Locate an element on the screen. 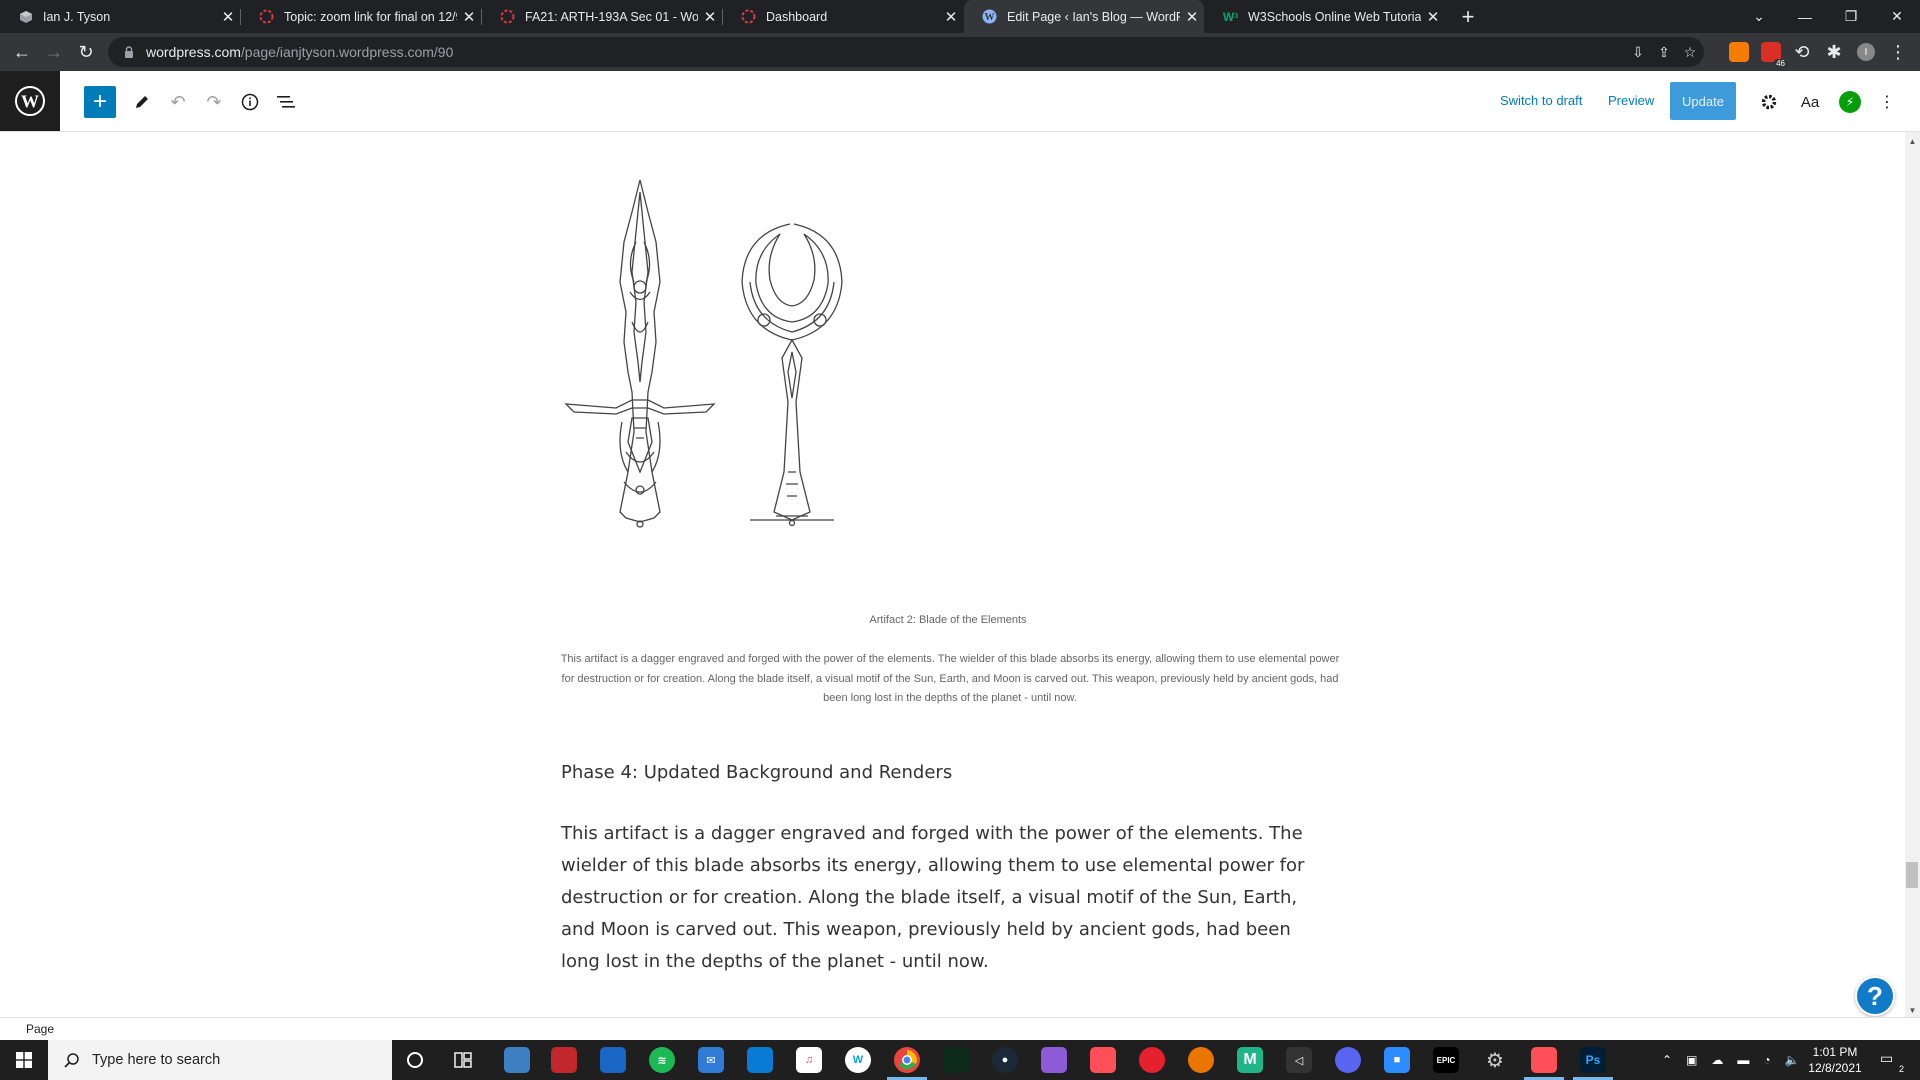 This screenshot has height=1080, width=1920. search-placeholder: Type here to search is located at coordinates (156, 1060).